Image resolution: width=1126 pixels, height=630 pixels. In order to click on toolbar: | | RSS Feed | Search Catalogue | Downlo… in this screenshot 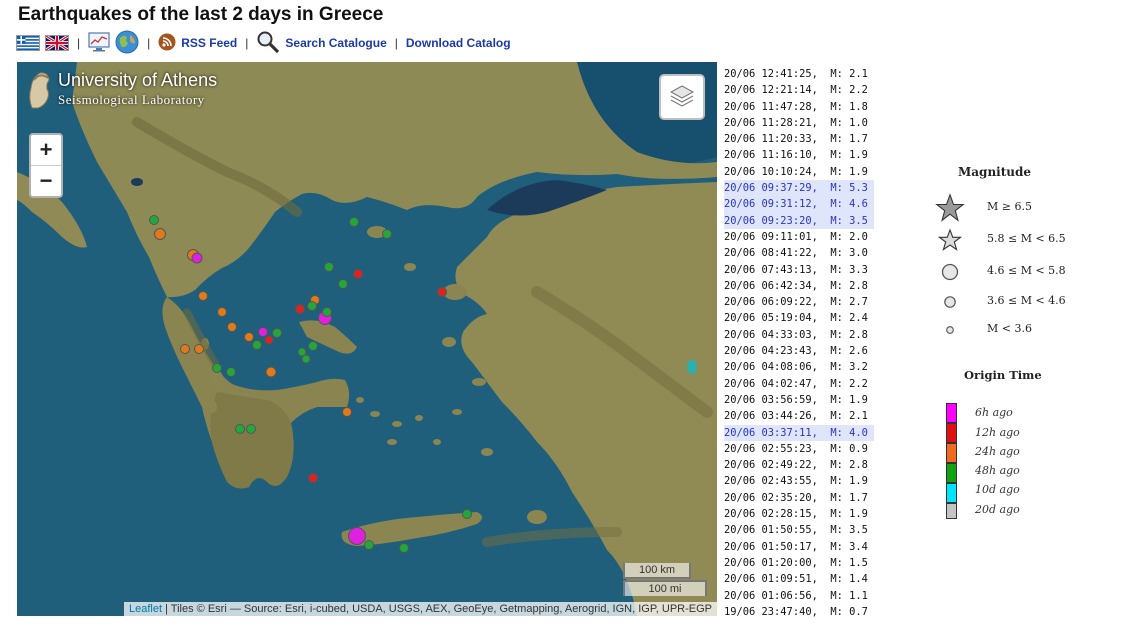, I will do `click(263, 43)`.